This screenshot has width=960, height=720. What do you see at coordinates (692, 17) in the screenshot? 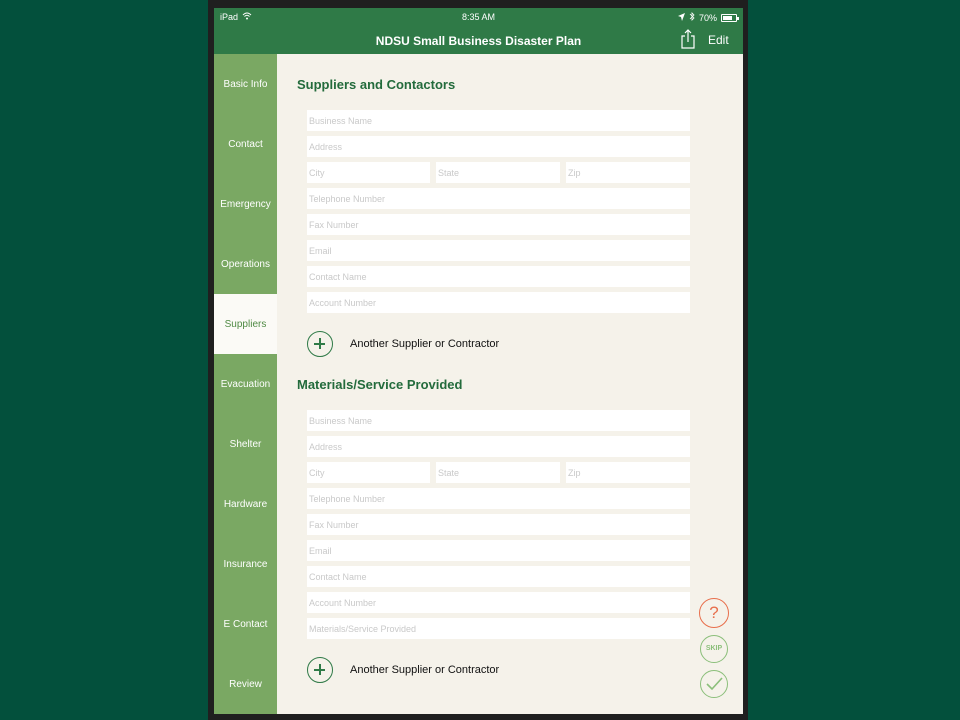
I see `bluetooth-icon` at bounding box center [692, 17].